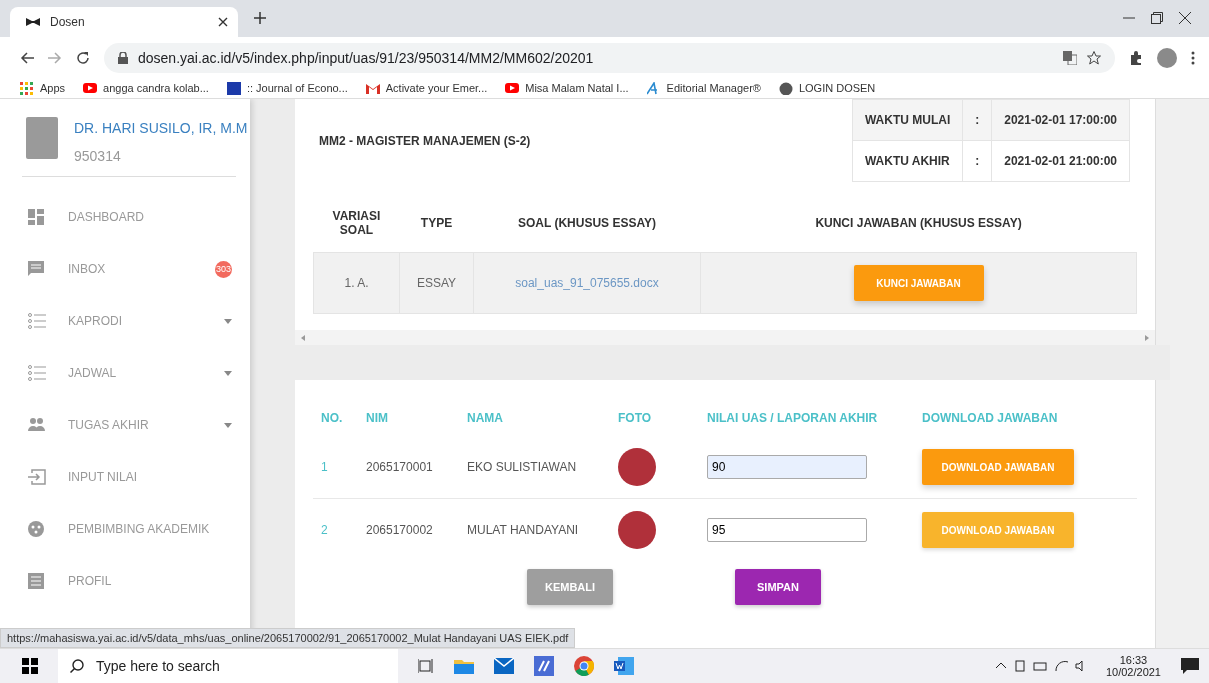 Image resolution: width=1209 pixels, height=683 pixels. What do you see at coordinates (624, 666) in the screenshot?
I see `word-icon` at bounding box center [624, 666].